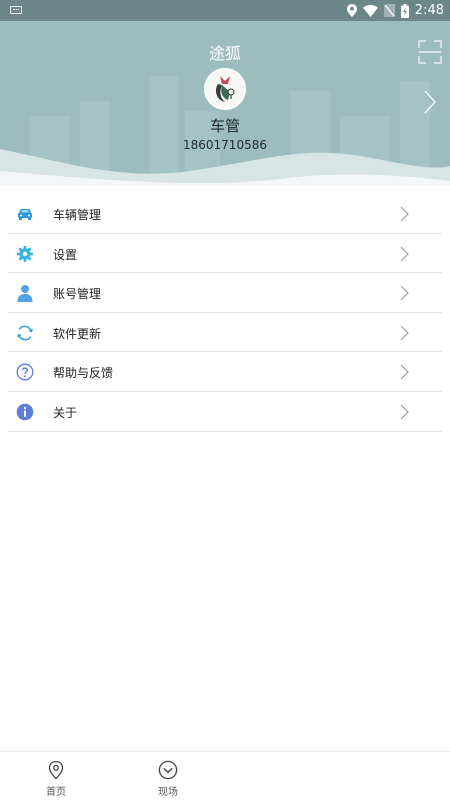 The image size is (450, 800). Describe the element at coordinates (25, 253) in the screenshot. I see `gear-icon` at that location.